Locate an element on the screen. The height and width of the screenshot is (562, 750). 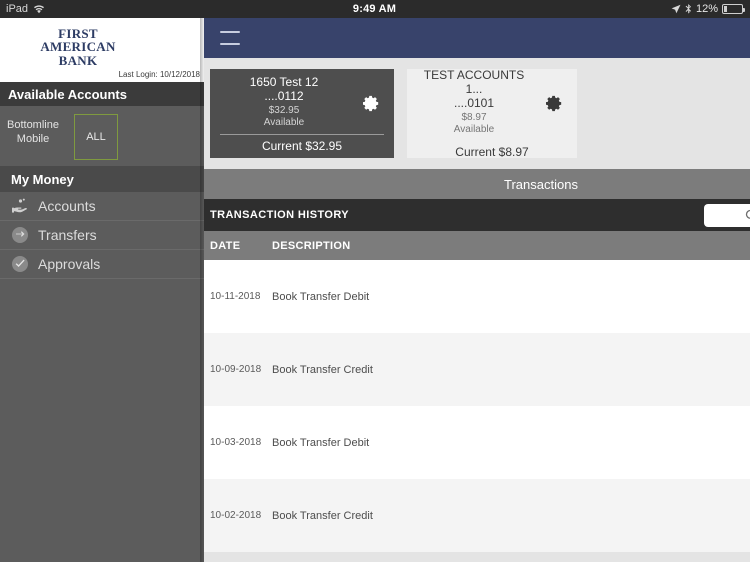
battery-icon is located at coordinates (733, 9).